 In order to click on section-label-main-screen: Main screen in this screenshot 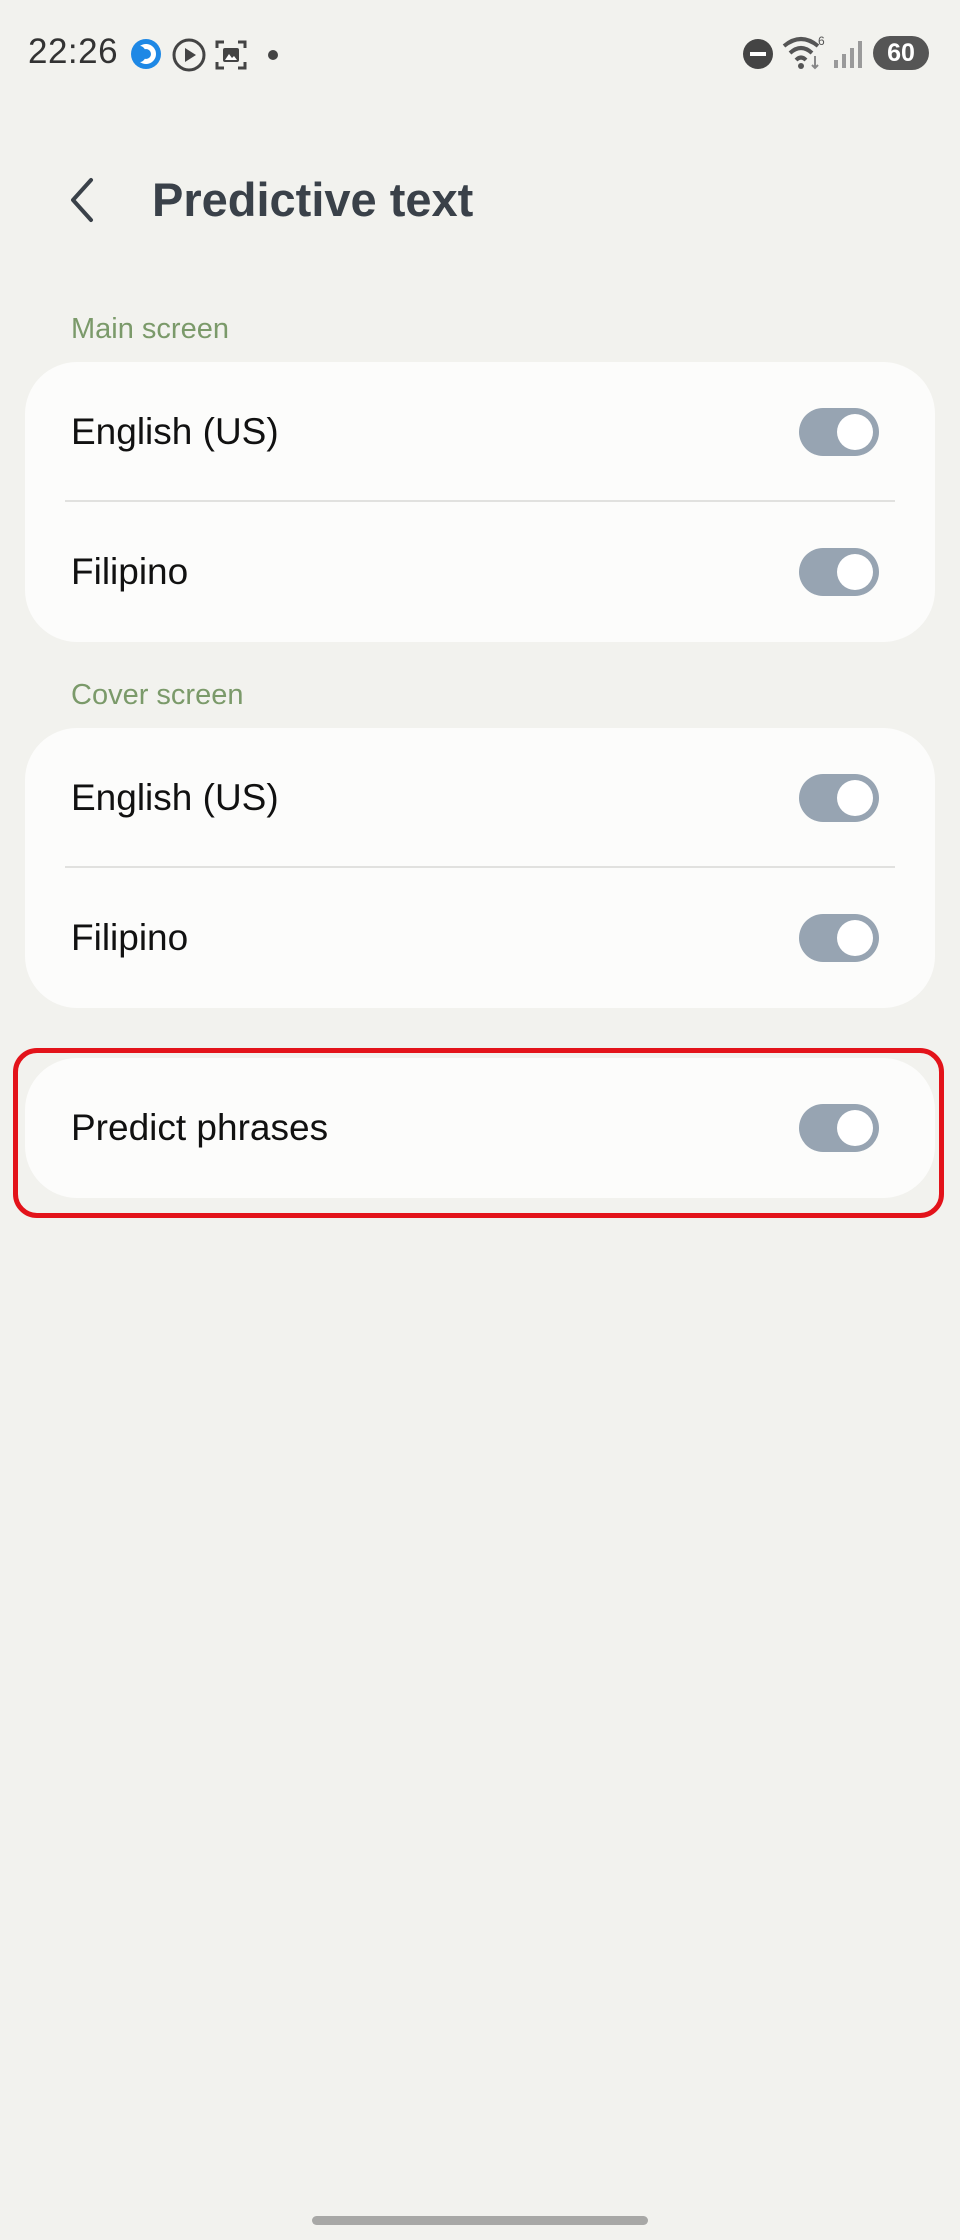, I will do `click(150, 329)`.